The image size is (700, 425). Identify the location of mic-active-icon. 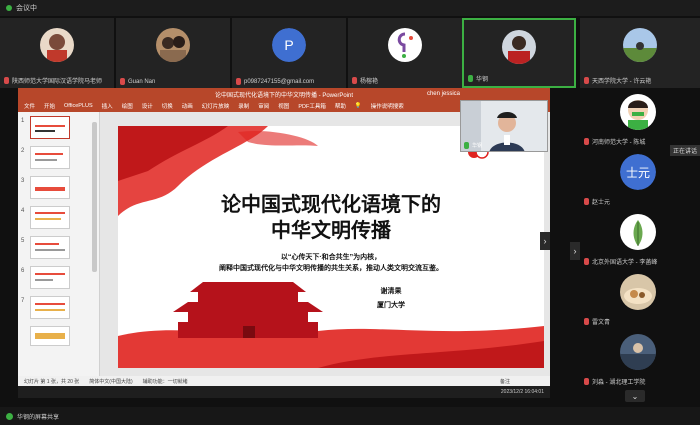
(466, 145).